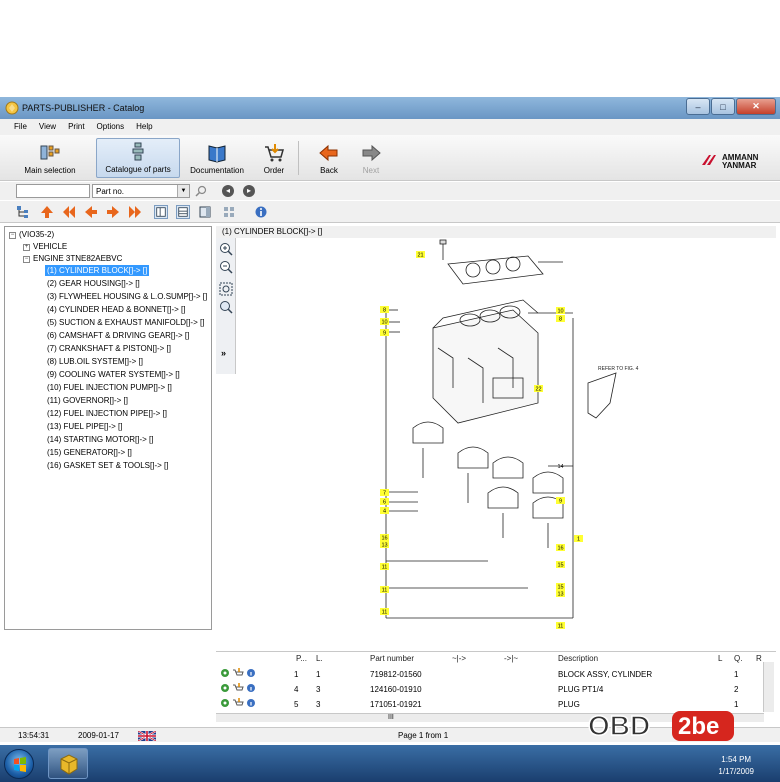 The image size is (780, 782). What do you see at coordinates (228, 191) in the screenshot?
I see `previous-result-button: ◂` at bounding box center [228, 191].